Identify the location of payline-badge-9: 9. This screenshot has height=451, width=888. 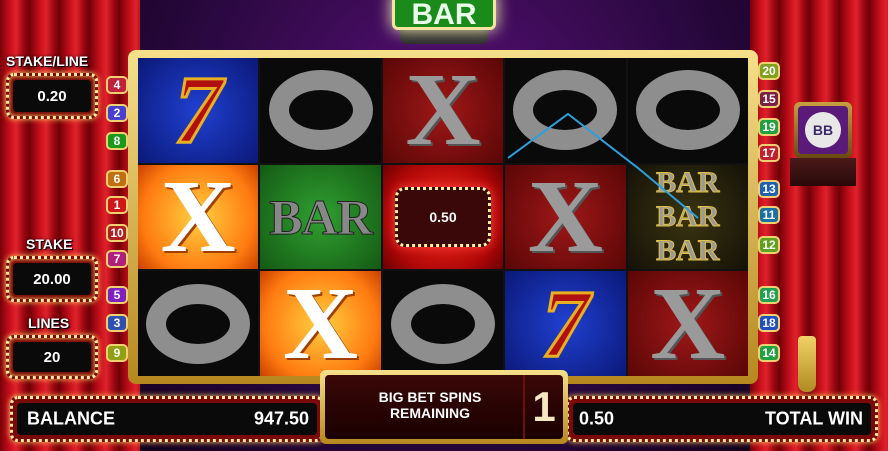
(117, 353).